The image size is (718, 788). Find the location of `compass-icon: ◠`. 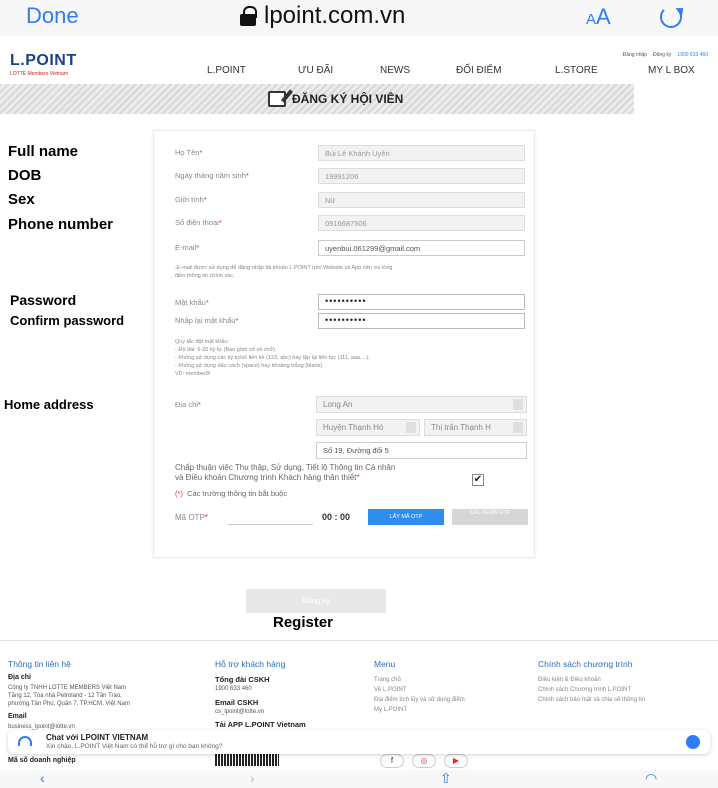

compass-icon: ◠ is located at coordinates (651, 778).